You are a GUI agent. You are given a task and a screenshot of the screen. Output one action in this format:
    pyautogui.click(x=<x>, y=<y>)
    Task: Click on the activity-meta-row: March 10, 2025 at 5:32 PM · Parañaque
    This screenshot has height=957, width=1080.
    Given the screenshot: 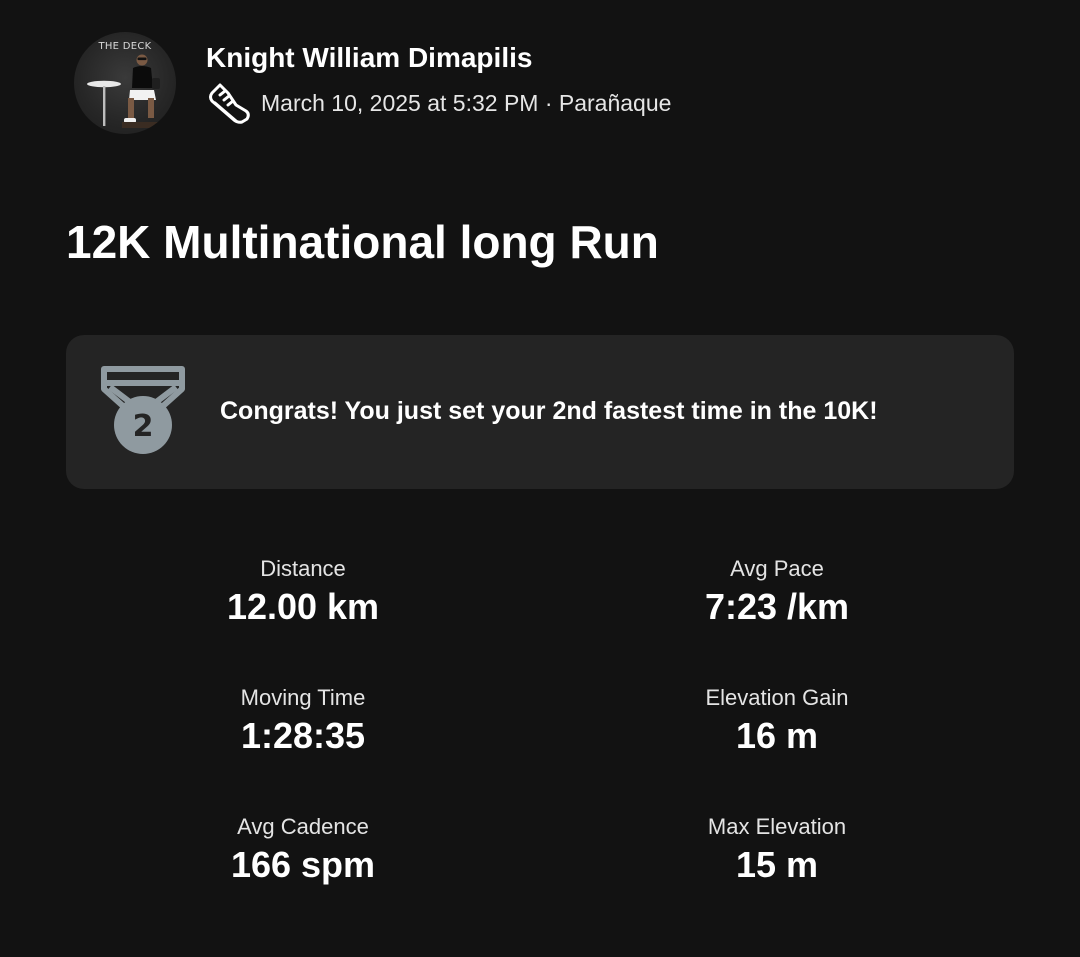 What is the action you would take?
    pyautogui.click(x=438, y=103)
    